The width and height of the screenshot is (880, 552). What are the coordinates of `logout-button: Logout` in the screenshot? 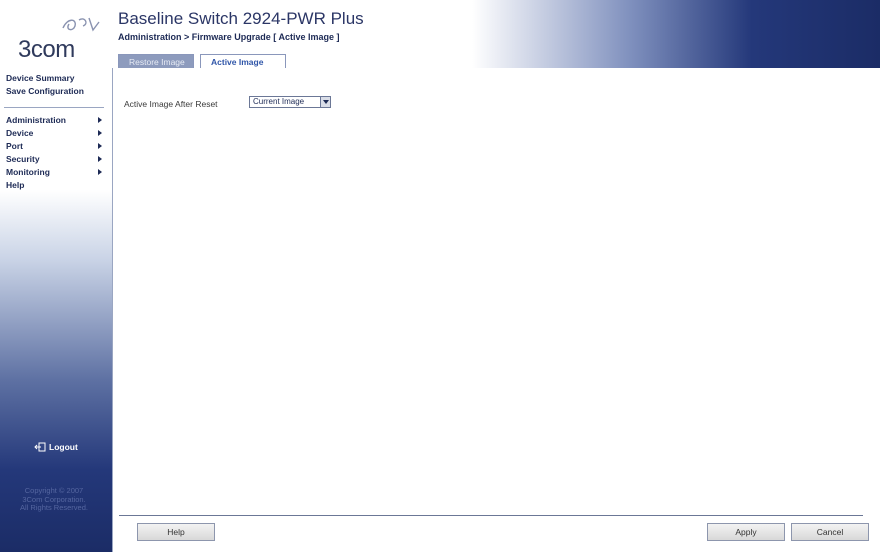 It's located at (56, 447).